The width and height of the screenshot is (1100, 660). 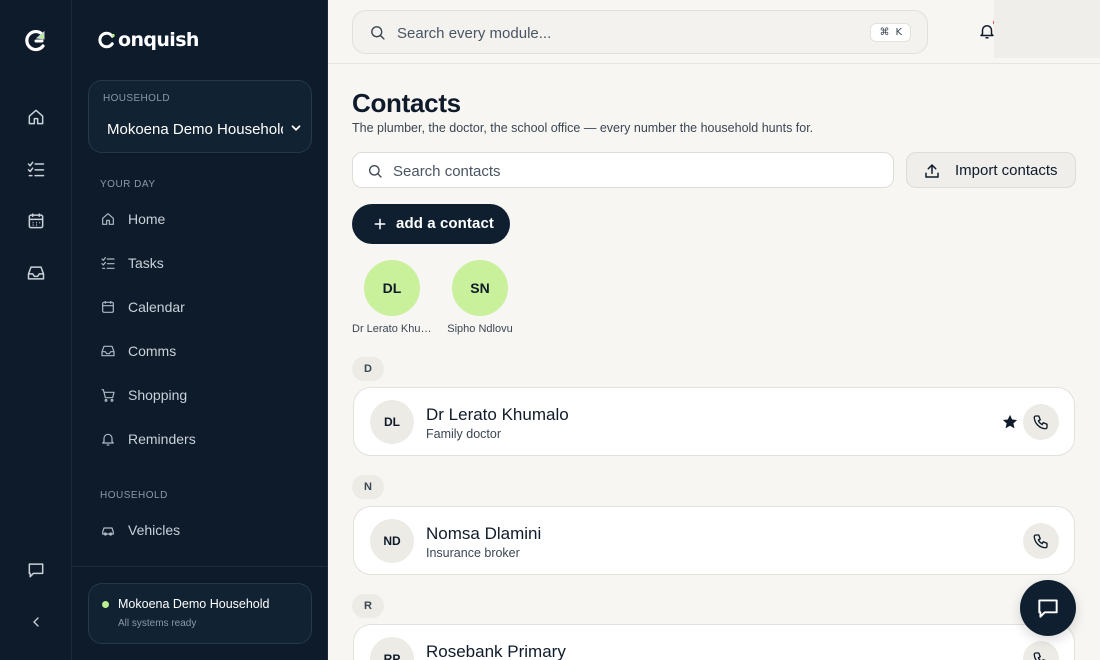 I want to click on contact-card: RP Rosebank Primary, so click(x=714, y=642).